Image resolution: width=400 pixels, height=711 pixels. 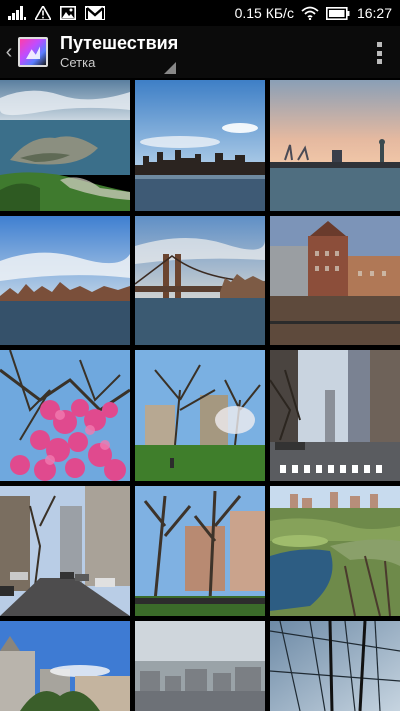 I want to click on overflow-menu-icon, so click(x=379, y=53).